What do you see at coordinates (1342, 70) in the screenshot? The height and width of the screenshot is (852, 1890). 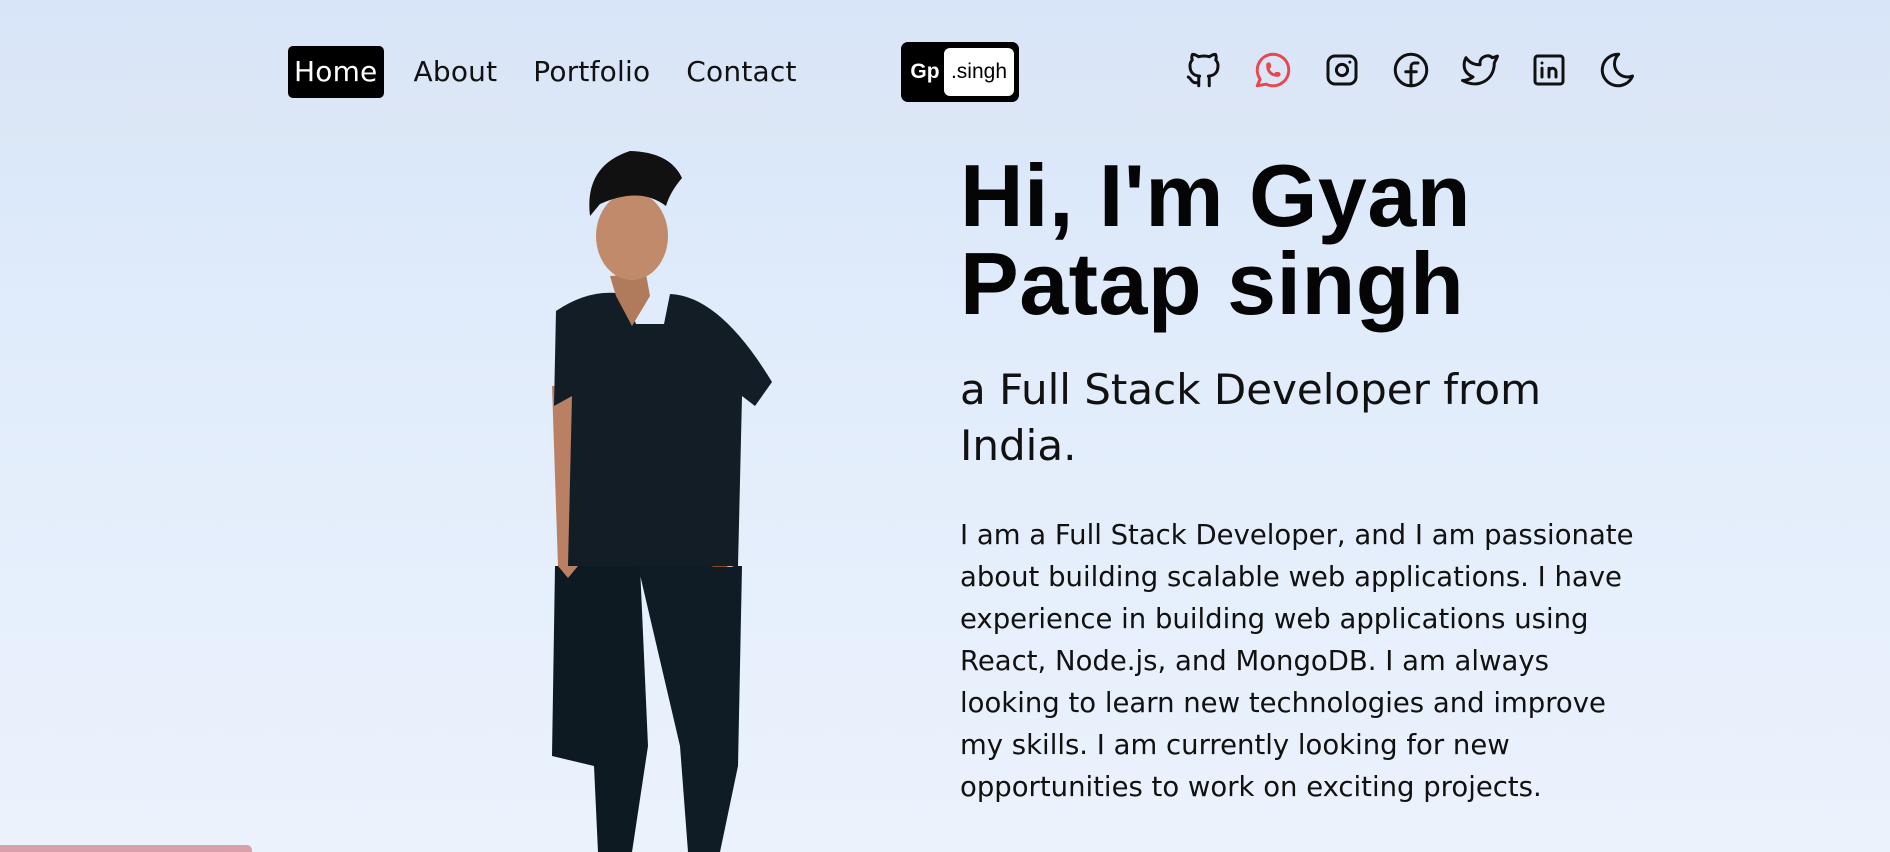 I see `instagram-icon` at bounding box center [1342, 70].